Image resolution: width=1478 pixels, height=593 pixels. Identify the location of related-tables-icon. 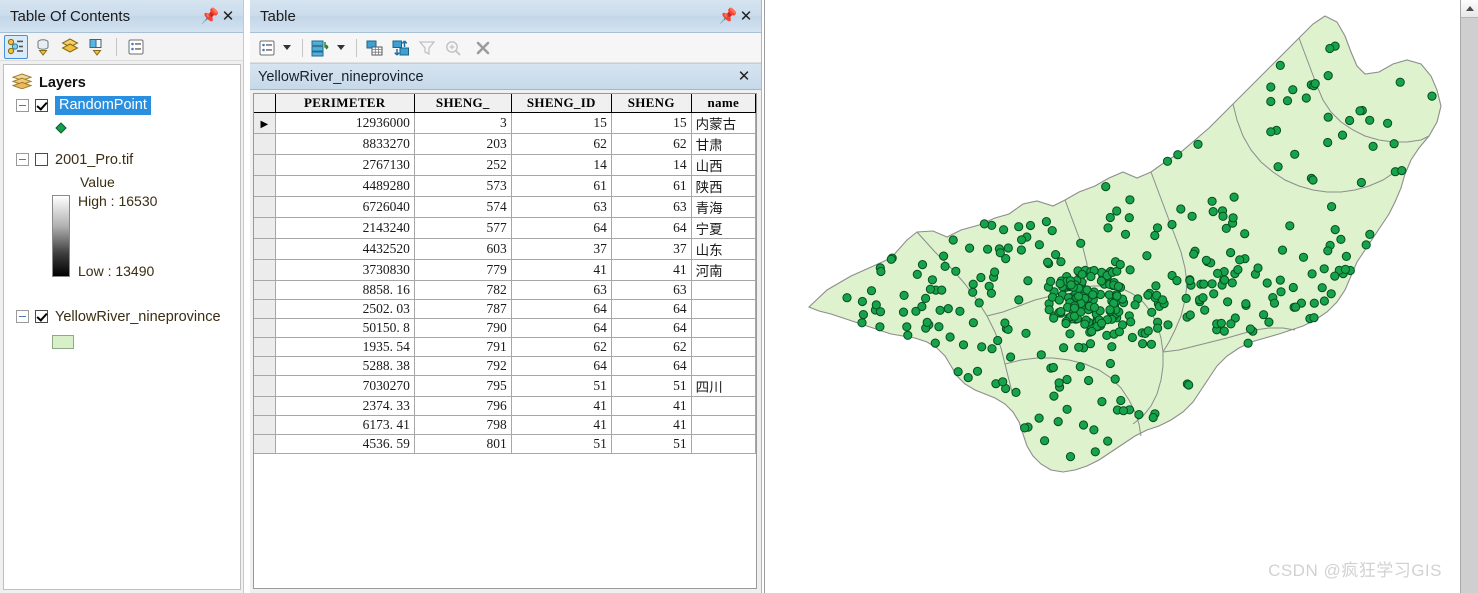
(321, 48).